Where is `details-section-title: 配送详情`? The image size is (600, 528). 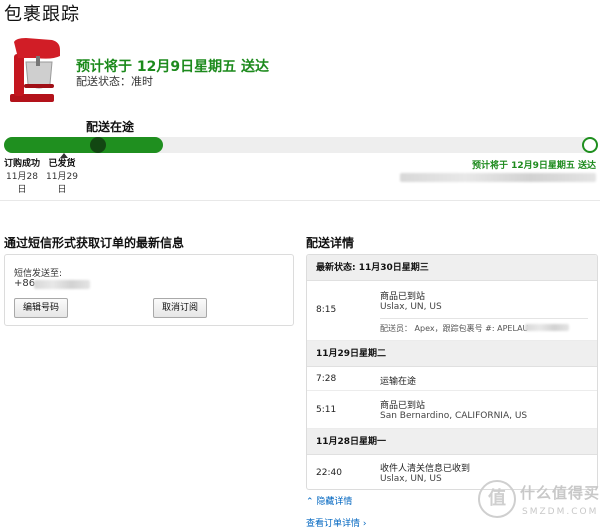 details-section-title: 配送详情 is located at coordinates (330, 243).